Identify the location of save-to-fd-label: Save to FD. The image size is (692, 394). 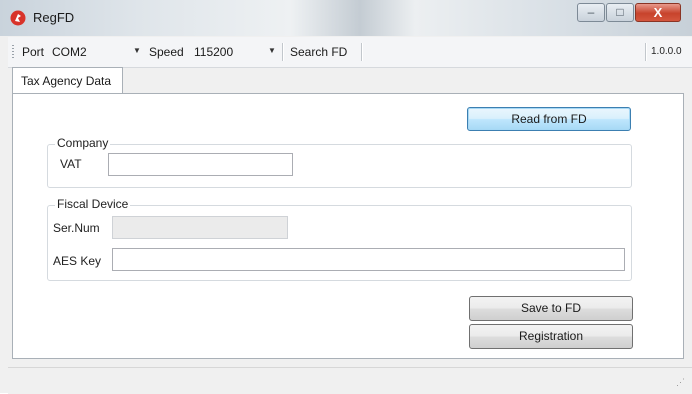
(551, 308).